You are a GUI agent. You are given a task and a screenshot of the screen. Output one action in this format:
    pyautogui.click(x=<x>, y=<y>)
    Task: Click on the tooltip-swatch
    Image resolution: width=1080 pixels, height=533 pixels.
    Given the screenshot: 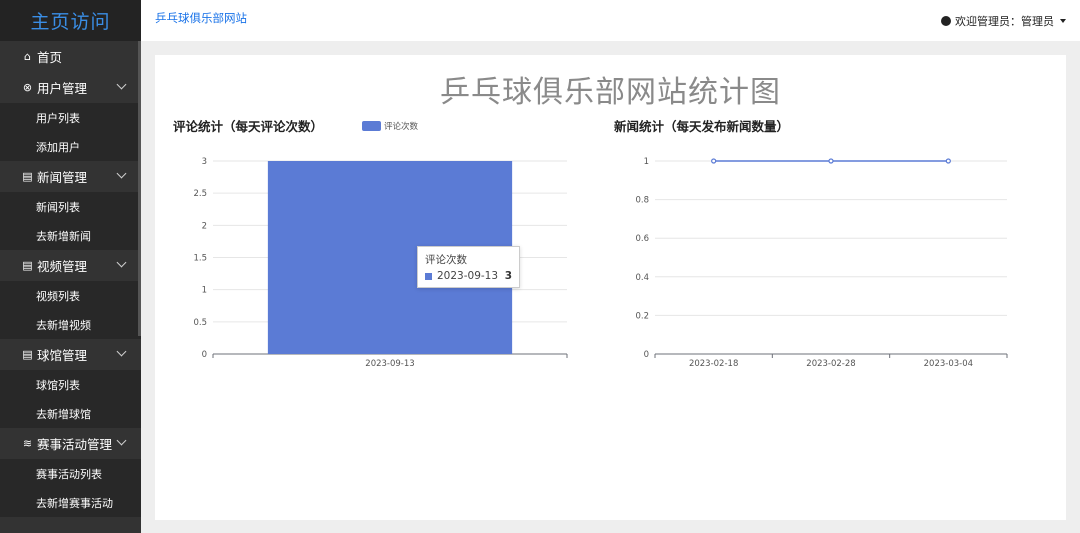 What is the action you would take?
    pyautogui.click(x=428, y=276)
    